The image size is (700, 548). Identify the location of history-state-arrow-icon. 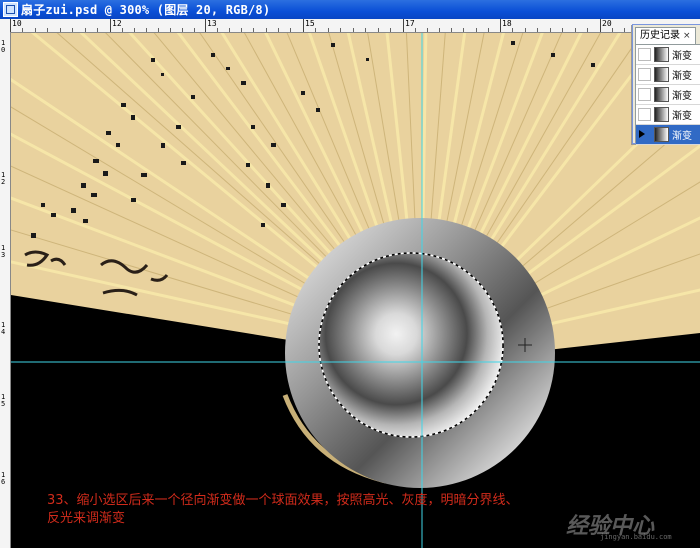
(642, 134).